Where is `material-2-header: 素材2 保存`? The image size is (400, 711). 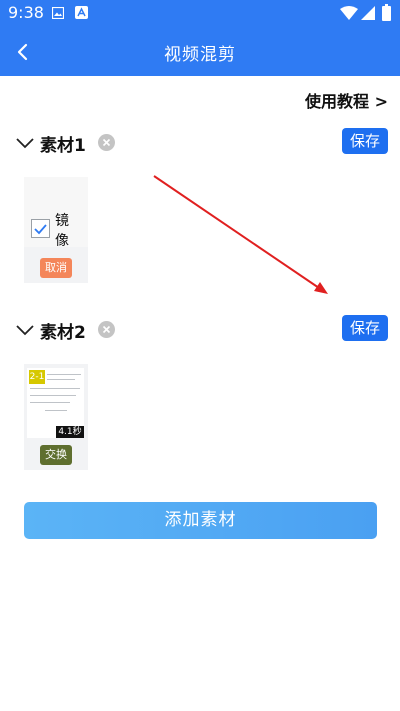
material-2-header: 素材2 保存 is located at coordinates (200, 330).